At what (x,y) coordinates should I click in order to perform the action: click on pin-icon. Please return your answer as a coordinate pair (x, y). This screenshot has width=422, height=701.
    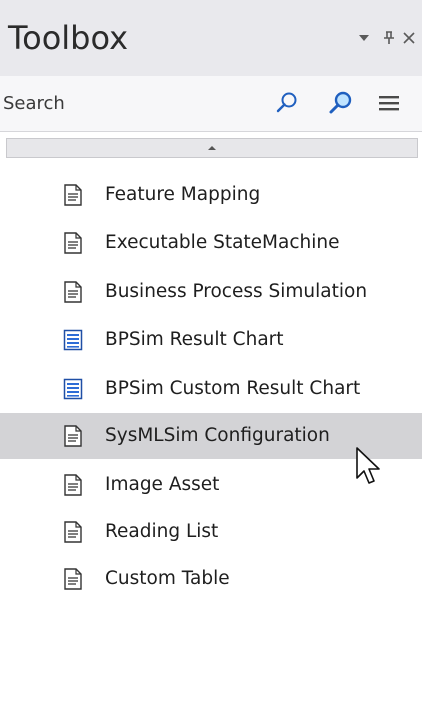
    Looking at the image, I should click on (389, 37).